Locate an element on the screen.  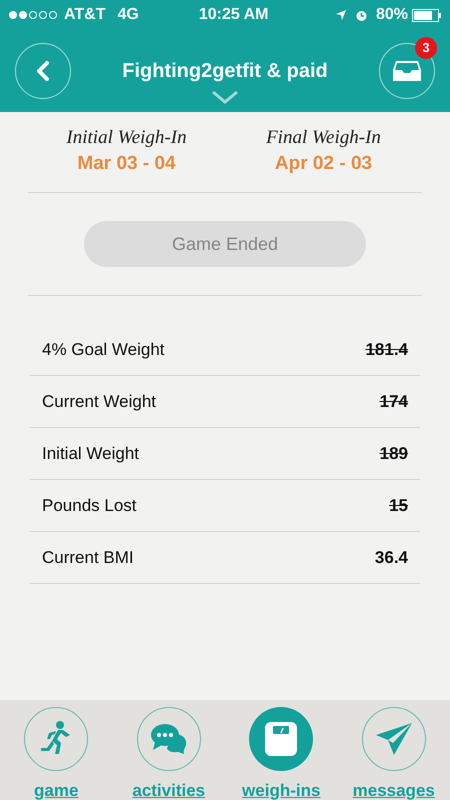
stat-label: Initial Weight is located at coordinates (91, 454).